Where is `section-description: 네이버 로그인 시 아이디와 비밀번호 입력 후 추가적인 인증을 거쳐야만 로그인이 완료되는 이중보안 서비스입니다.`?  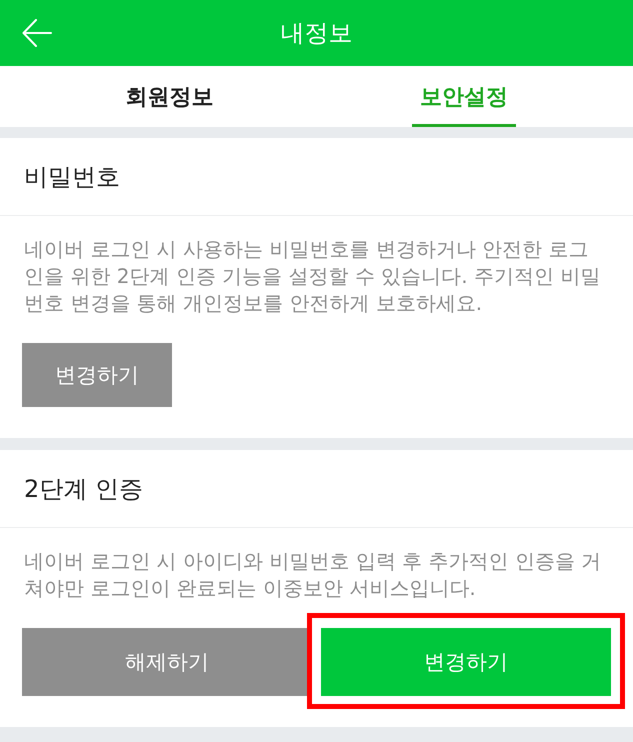
section-description: 네이버 로그인 시 아이디와 비밀번호 입력 후 추가적인 인증을 거쳐야만 로그인이 완료되는 이중보안 서비스입니다. is located at coordinates (313, 575).